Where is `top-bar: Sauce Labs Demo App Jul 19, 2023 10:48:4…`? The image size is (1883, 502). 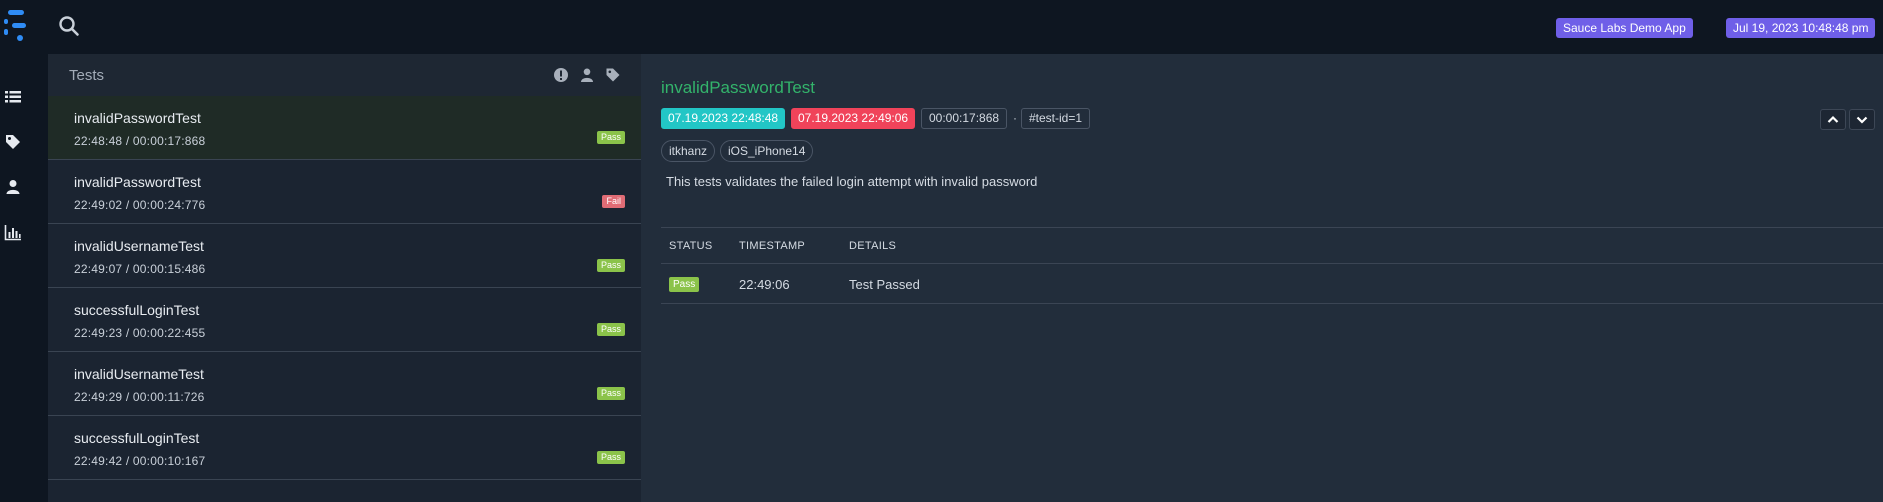 top-bar: Sauce Labs Demo App Jul 19, 2023 10:48:4… is located at coordinates (941, 27).